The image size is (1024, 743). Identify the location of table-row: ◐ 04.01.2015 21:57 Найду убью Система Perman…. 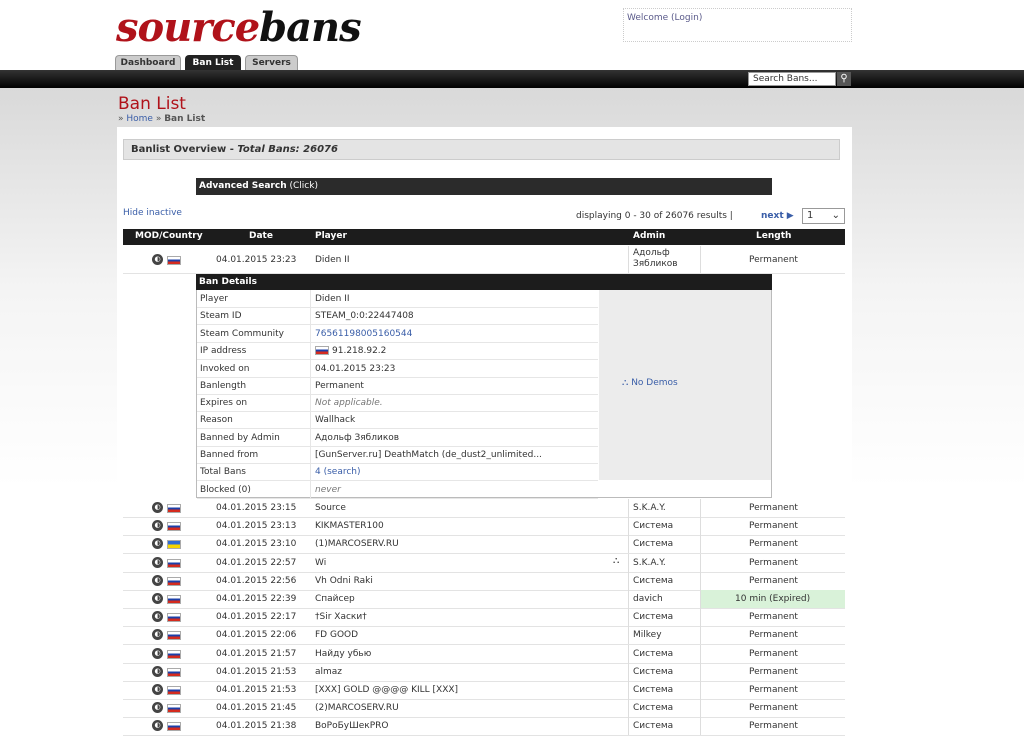
(484, 654).